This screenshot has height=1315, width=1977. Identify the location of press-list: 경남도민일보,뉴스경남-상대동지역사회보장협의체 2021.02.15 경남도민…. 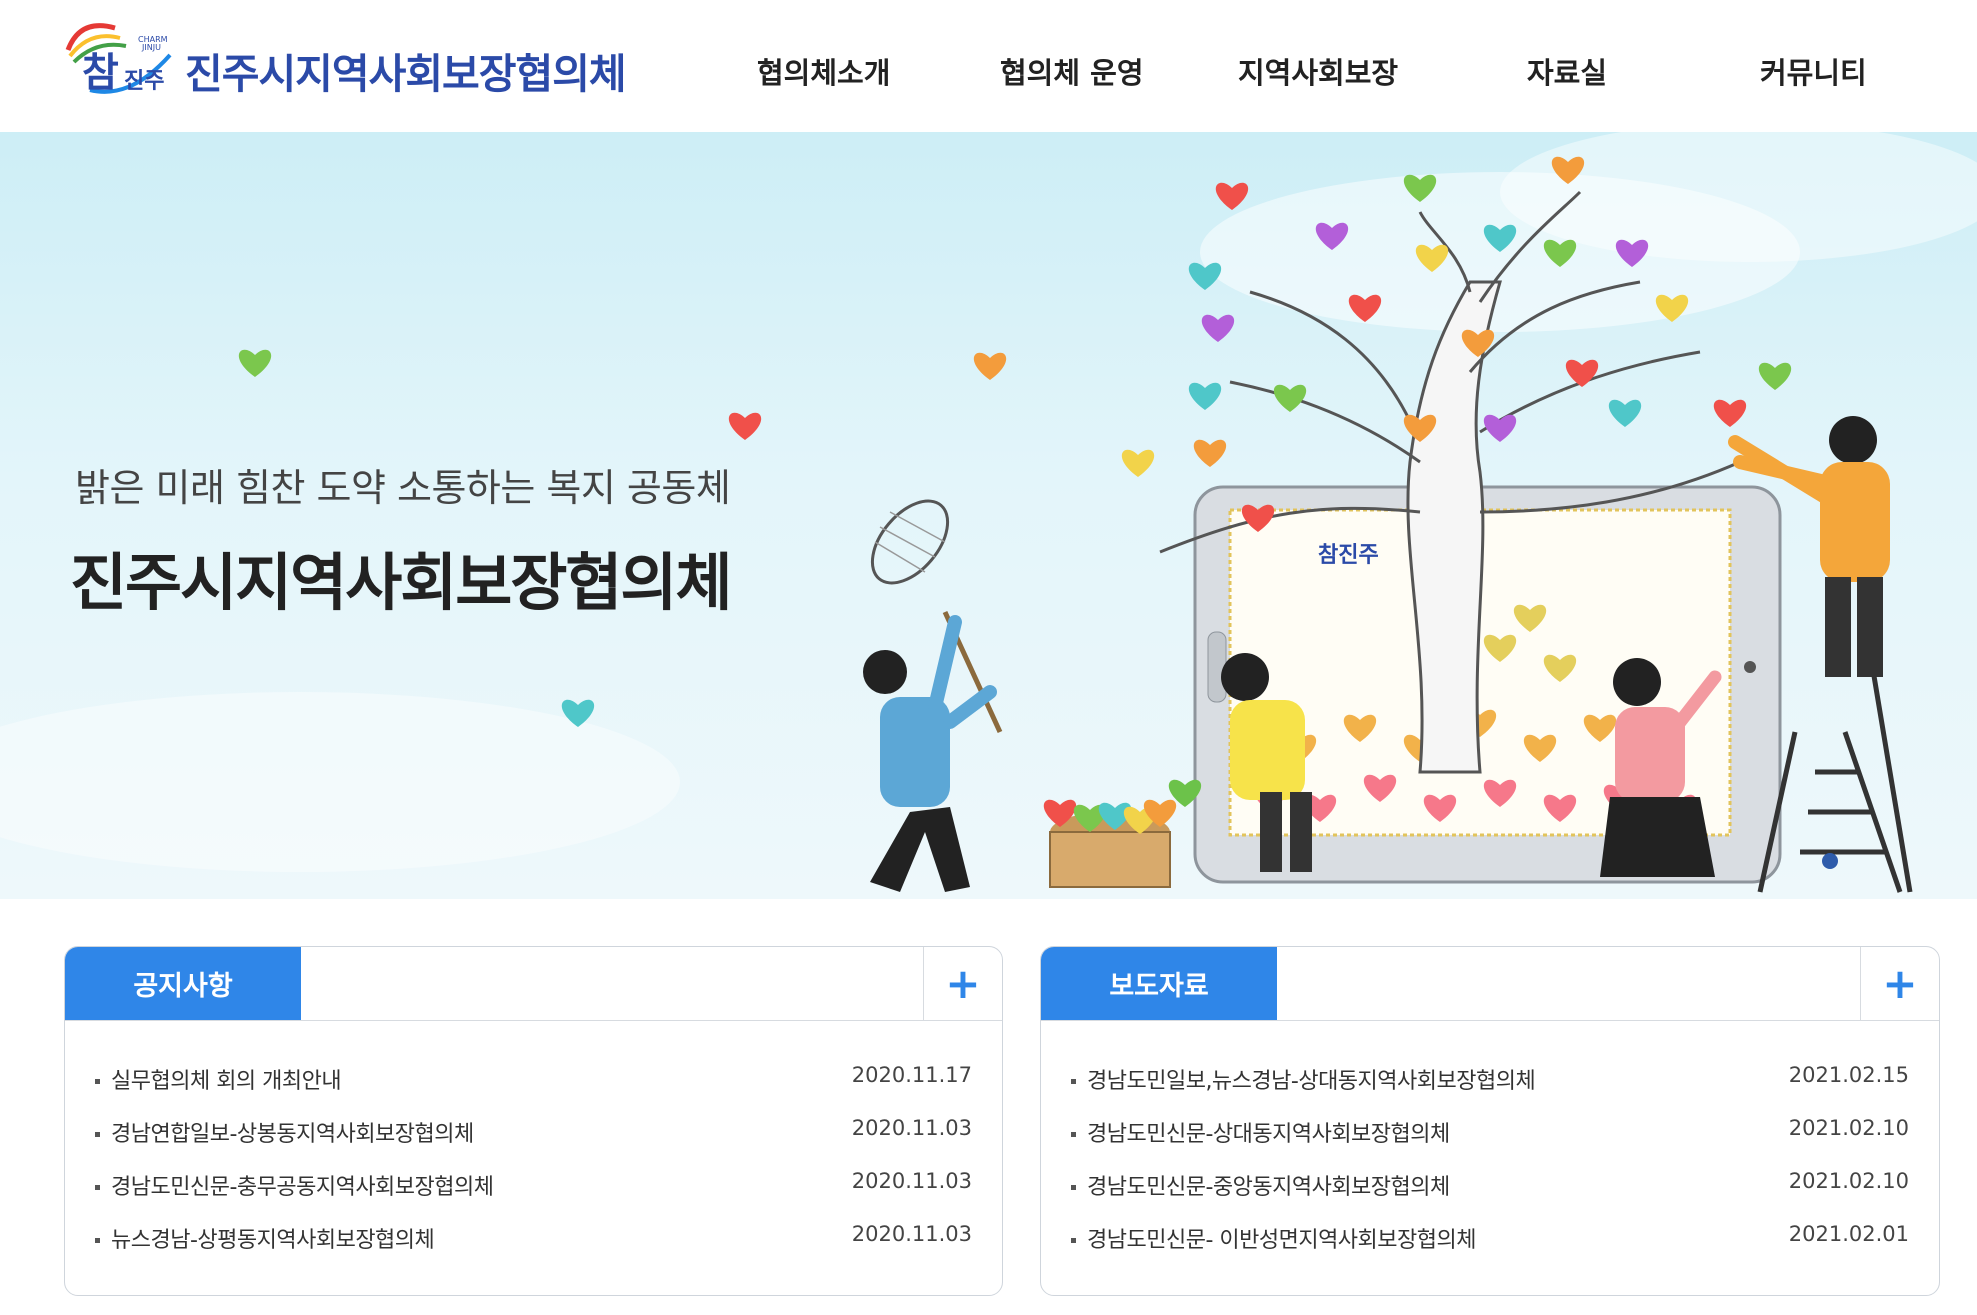
(1490, 1163).